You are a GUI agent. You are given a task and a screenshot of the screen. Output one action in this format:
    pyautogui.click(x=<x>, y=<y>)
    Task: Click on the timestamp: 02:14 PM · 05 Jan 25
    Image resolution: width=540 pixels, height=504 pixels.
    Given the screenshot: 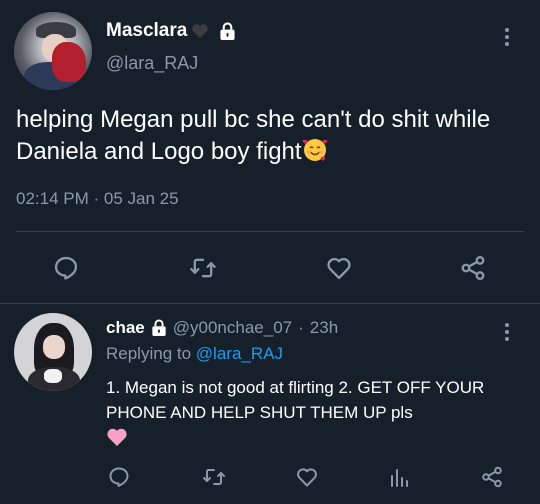 What is the action you would take?
    pyautogui.click(x=97, y=199)
    